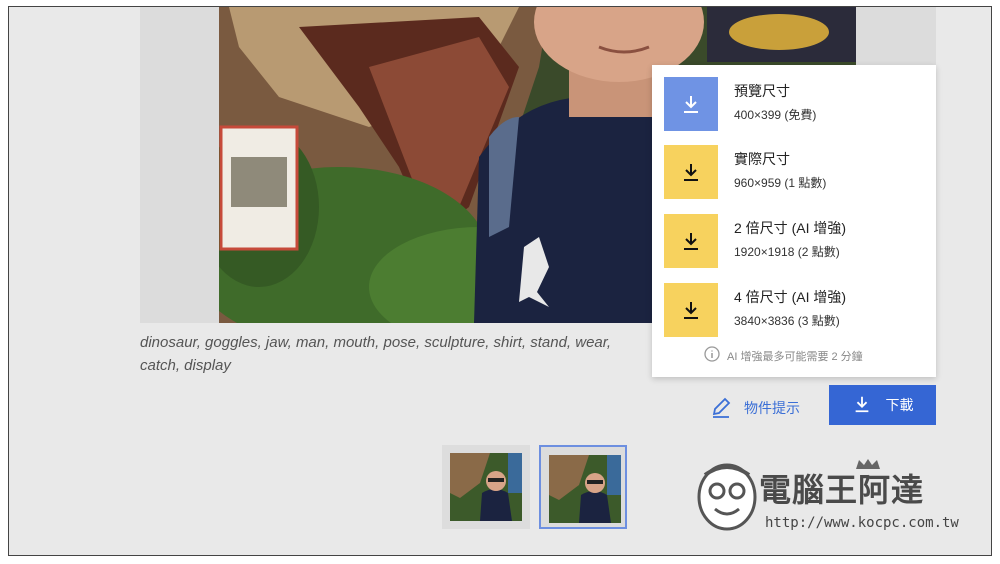  I want to click on site-watermark: 電腦王阿達 http://www.kocpc.com.tw, so click(830, 497).